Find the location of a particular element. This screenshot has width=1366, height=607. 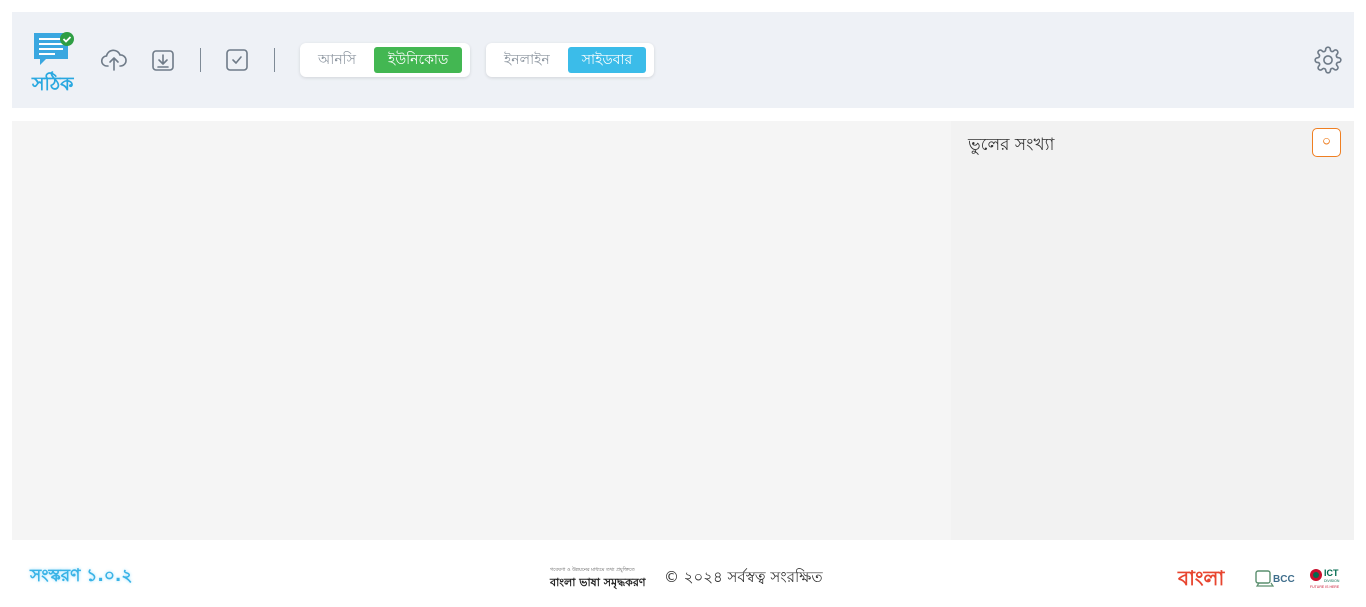

view-option-inline: ইনলাইন is located at coordinates (527, 60).